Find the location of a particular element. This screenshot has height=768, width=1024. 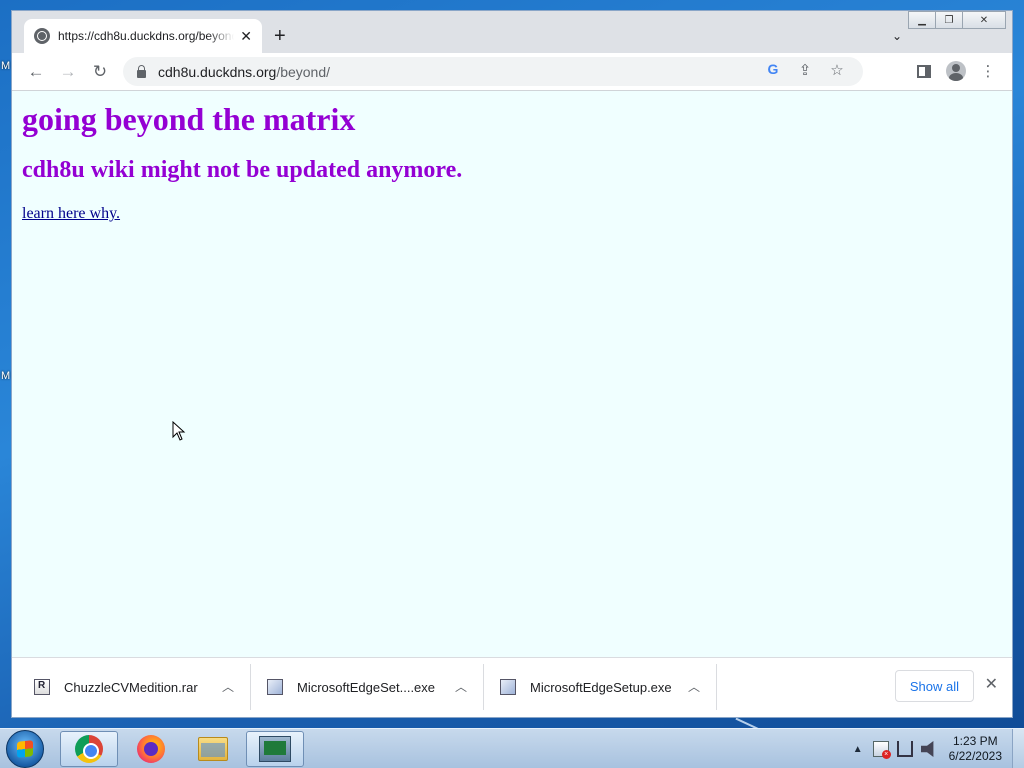

taskbar-firefox is located at coordinates (151, 749).